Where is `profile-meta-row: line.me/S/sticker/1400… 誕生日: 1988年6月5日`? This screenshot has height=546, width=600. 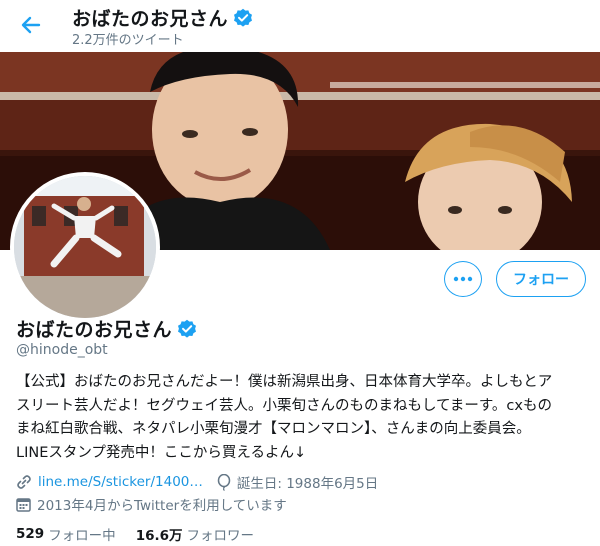
profile-meta-row: line.me/S/sticker/1400… 誕生日: 1988年6月5日 is located at coordinates (197, 482).